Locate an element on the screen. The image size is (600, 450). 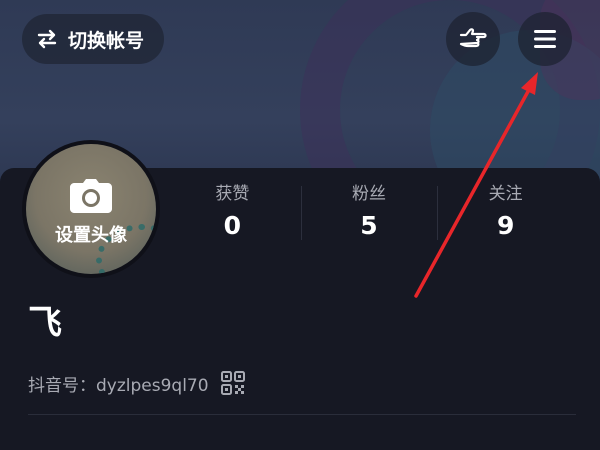
switch-account-button: 切换帐号 is located at coordinates (93, 39).